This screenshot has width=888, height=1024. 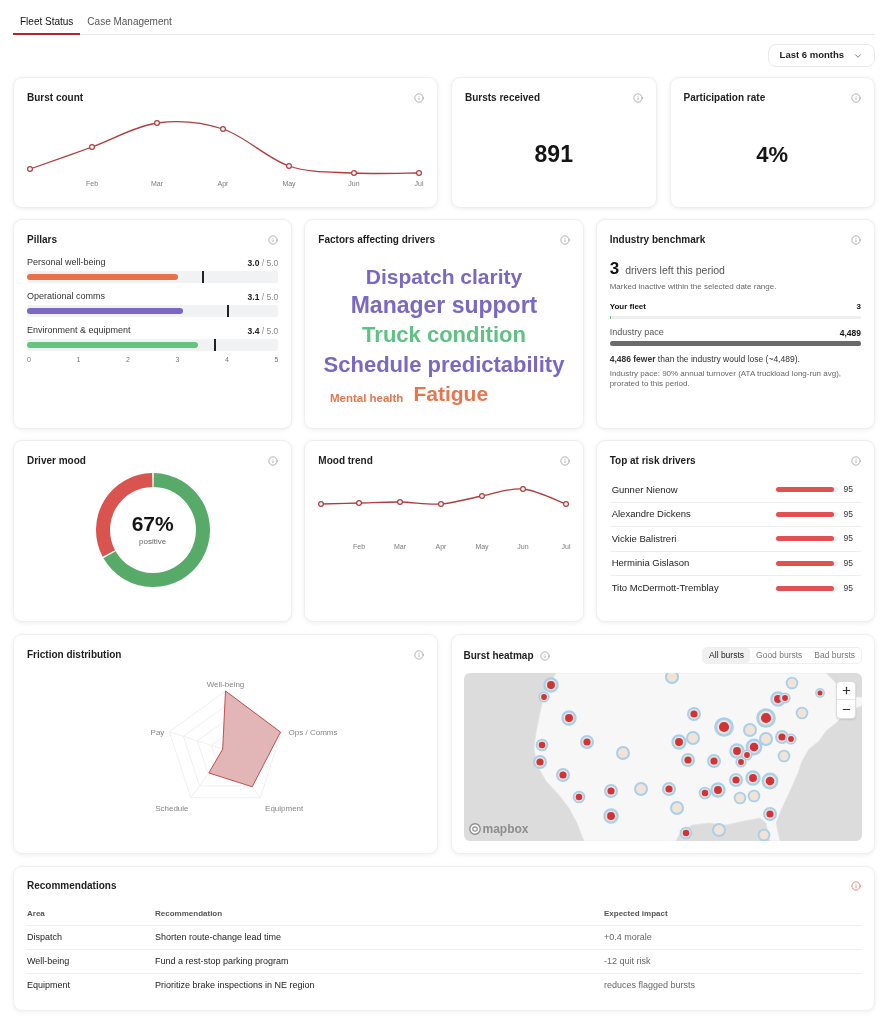 I want to click on table-cell-text: reduces flagged bursts, so click(x=650, y=986).